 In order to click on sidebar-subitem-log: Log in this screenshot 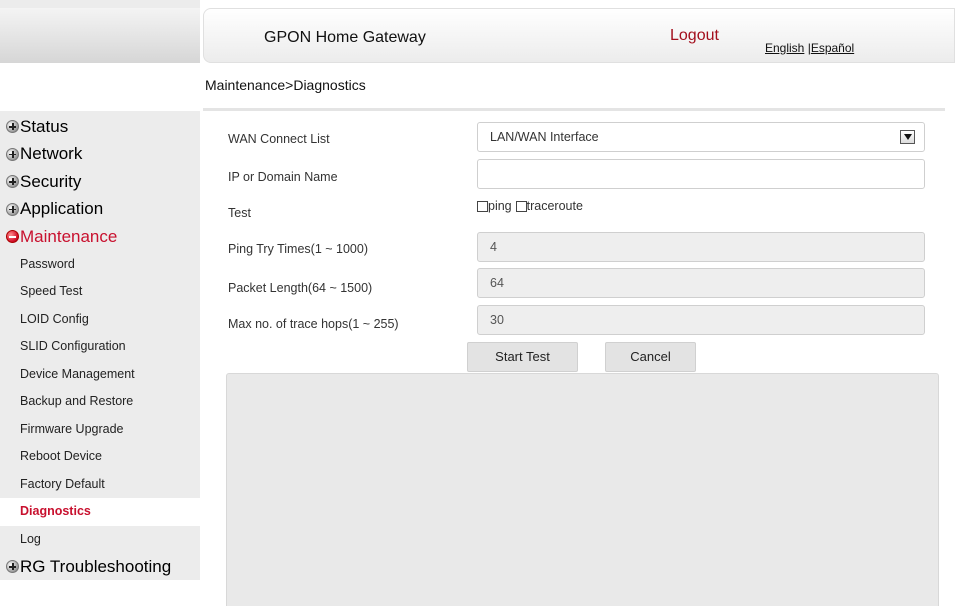, I will do `click(100, 540)`.